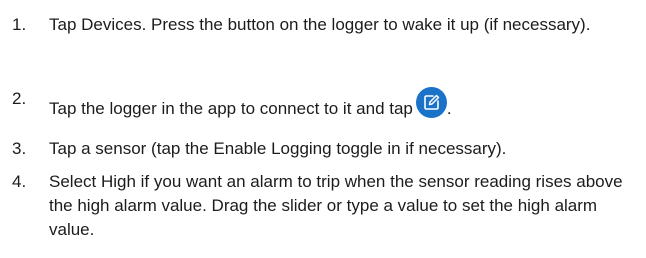  Describe the element at coordinates (449, 108) in the screenshot. I see `step-text-after-icon: .` at that location.